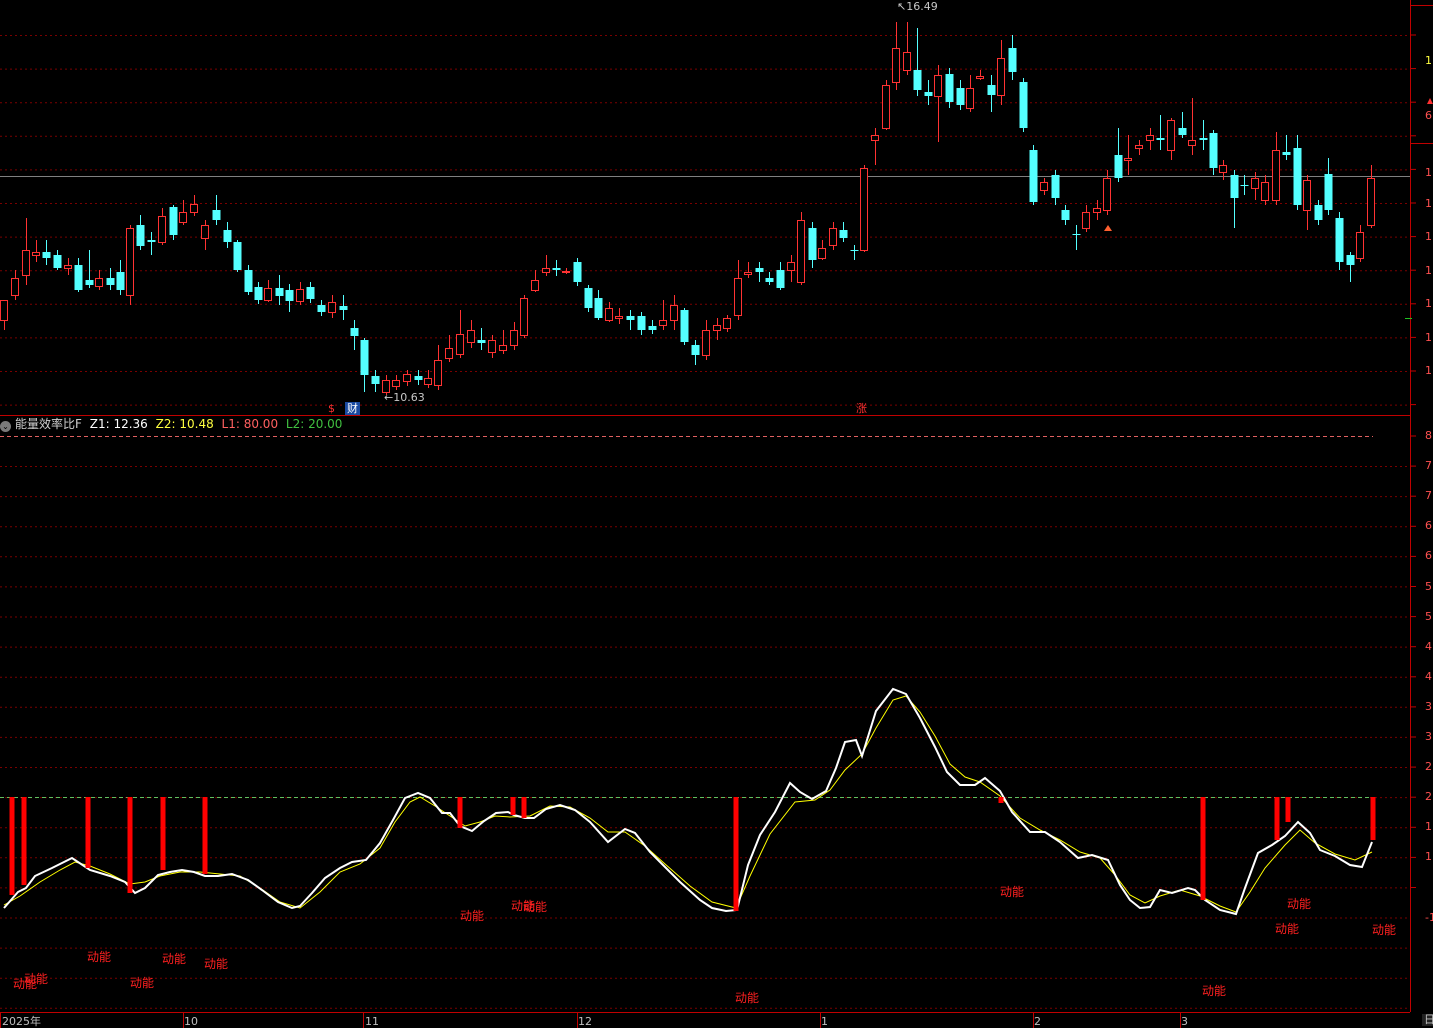  What do you see at coordinates (1108, 228) in the screenshot?
I see `signal-triangle-icon` at bounding box center [1108, 228].